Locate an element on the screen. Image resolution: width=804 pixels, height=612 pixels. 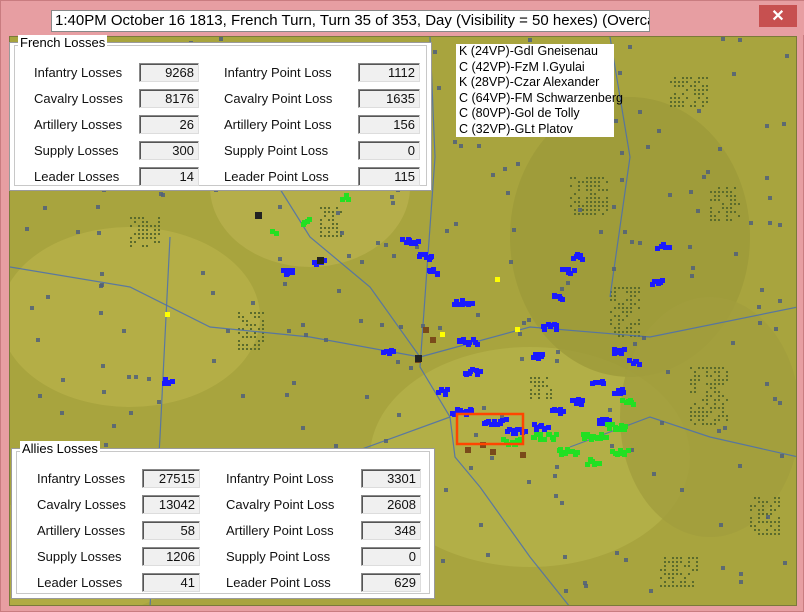
leader-entry: K (24VP)-GdI Gneisenau is located at coordinates (535, 52).